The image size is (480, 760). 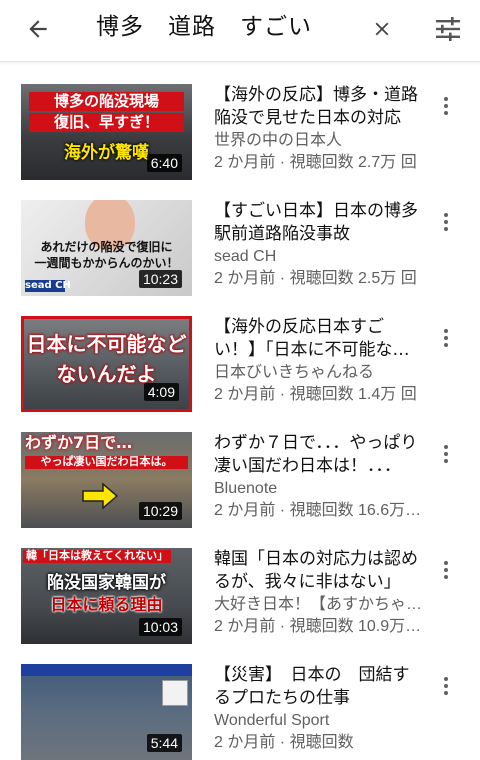 What do you see at coordinates (284, 742) in the screenshot?
I see `video-stats: 2 か月前 · 視聴回数` at bounding box center [284, 742].